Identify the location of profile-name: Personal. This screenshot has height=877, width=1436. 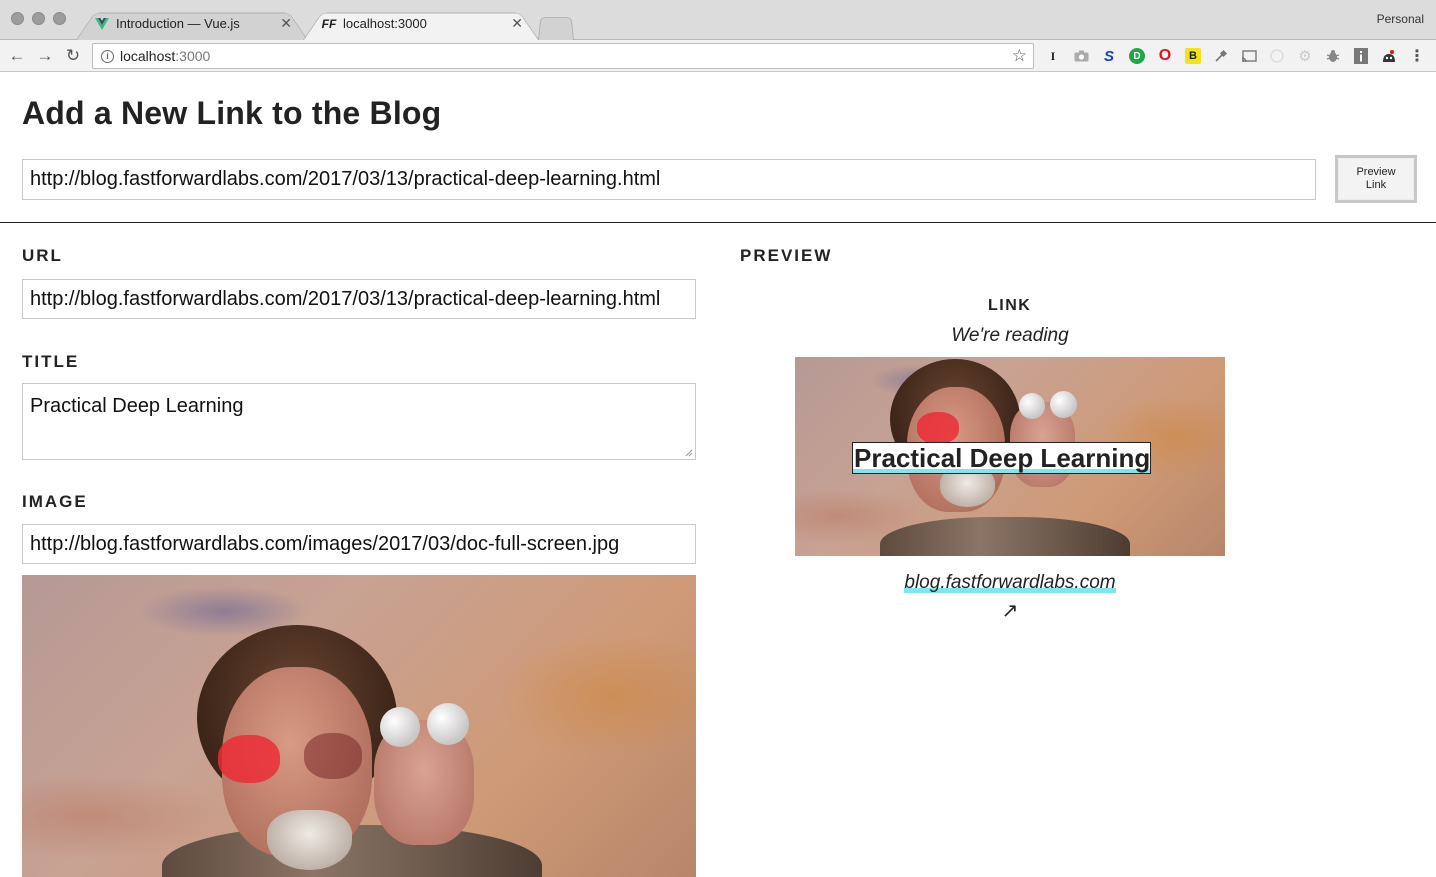
(1400, 19).